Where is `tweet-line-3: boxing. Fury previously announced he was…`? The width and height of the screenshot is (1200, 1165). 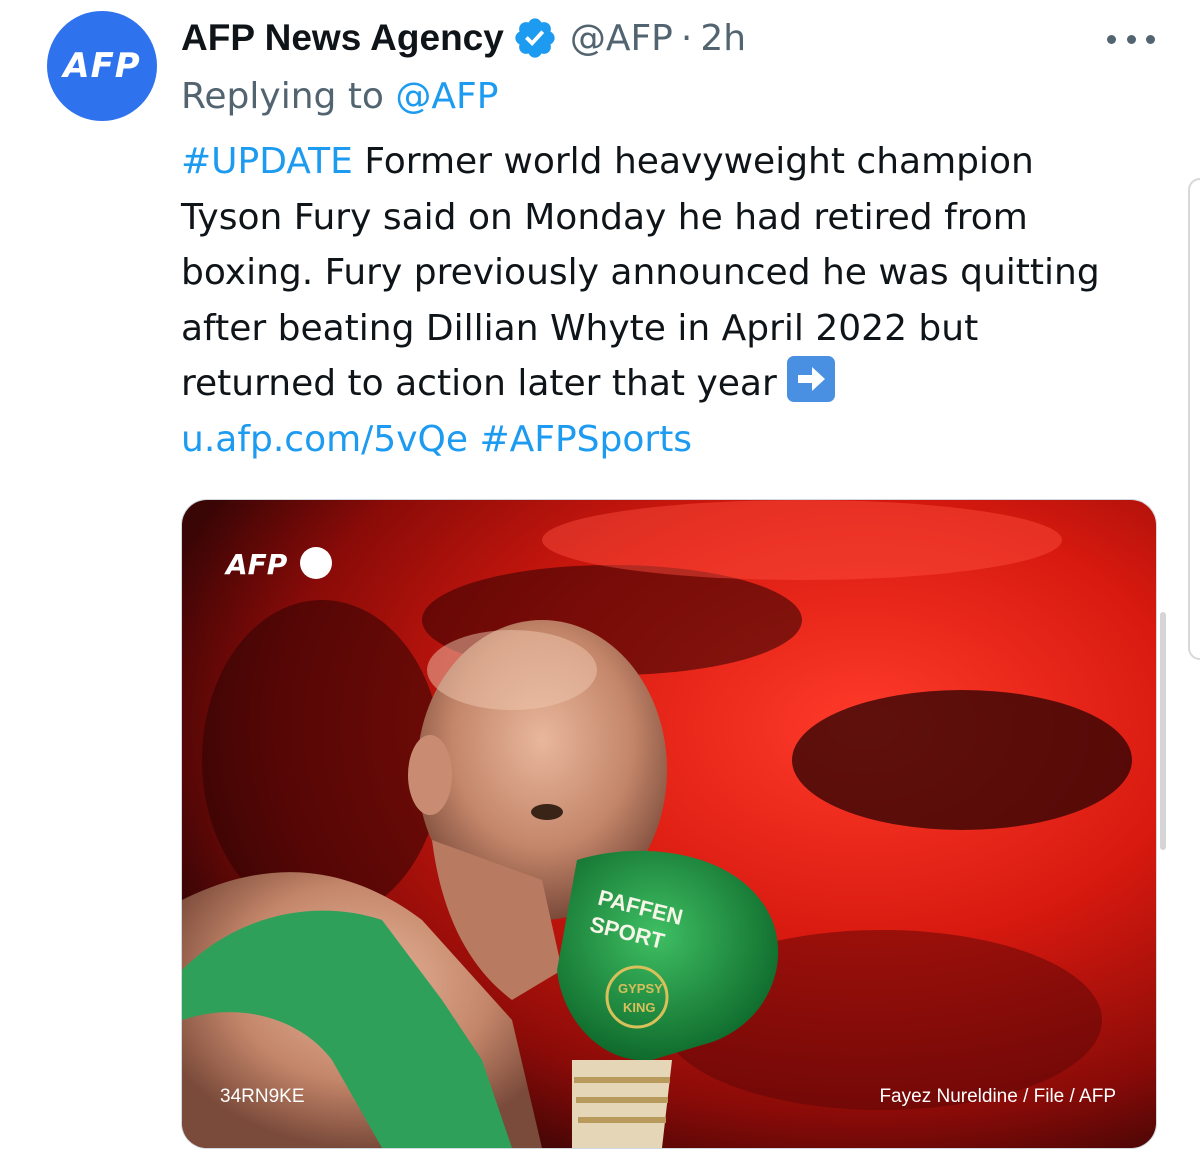 tweet-line-3: boxing. Fury previously announced he was… is located at coordinates (640, 272).